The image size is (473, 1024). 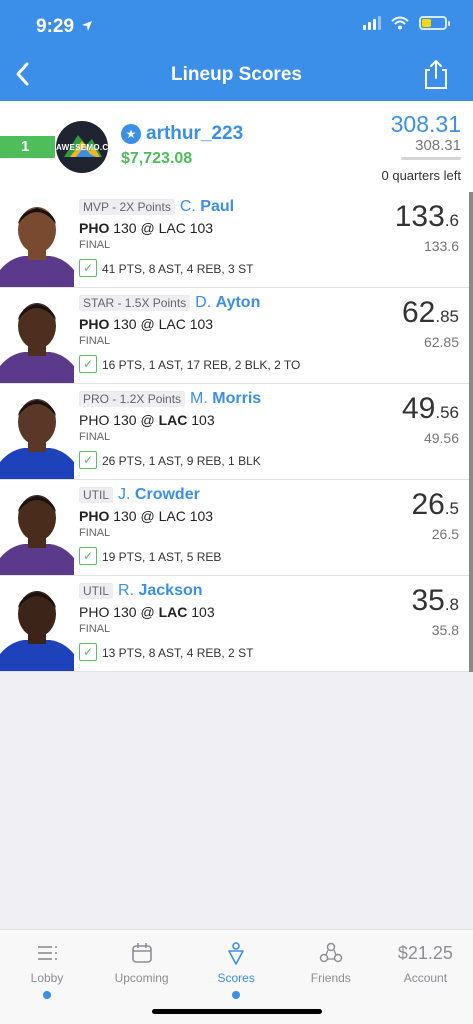 I want to click on username: arthur_223, so click(x=194, y=134).